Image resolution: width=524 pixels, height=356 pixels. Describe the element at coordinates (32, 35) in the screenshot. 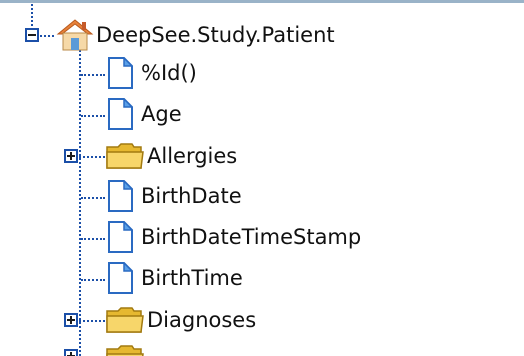

I see `root-collapse-toggle` at that location.